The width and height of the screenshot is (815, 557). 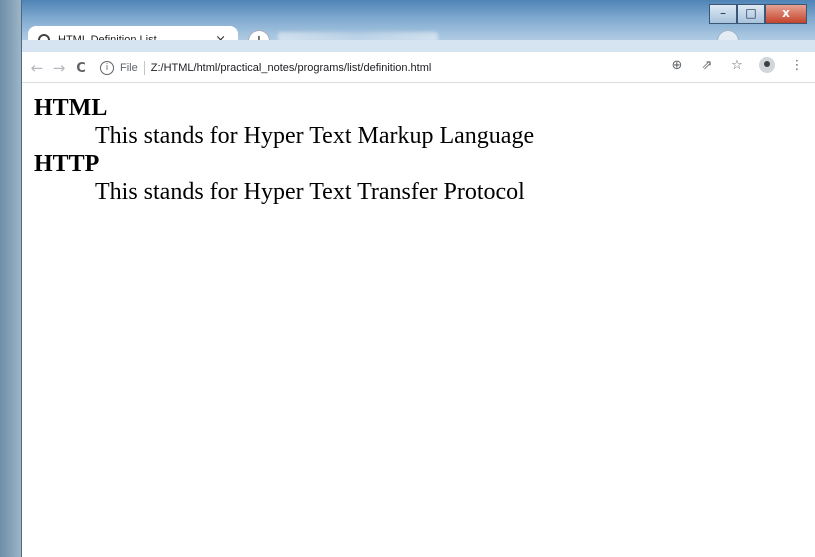 I want to click on toolbar-actions: ⊕ ⇗ ☆ ⋮, so click(x=737, y=65).